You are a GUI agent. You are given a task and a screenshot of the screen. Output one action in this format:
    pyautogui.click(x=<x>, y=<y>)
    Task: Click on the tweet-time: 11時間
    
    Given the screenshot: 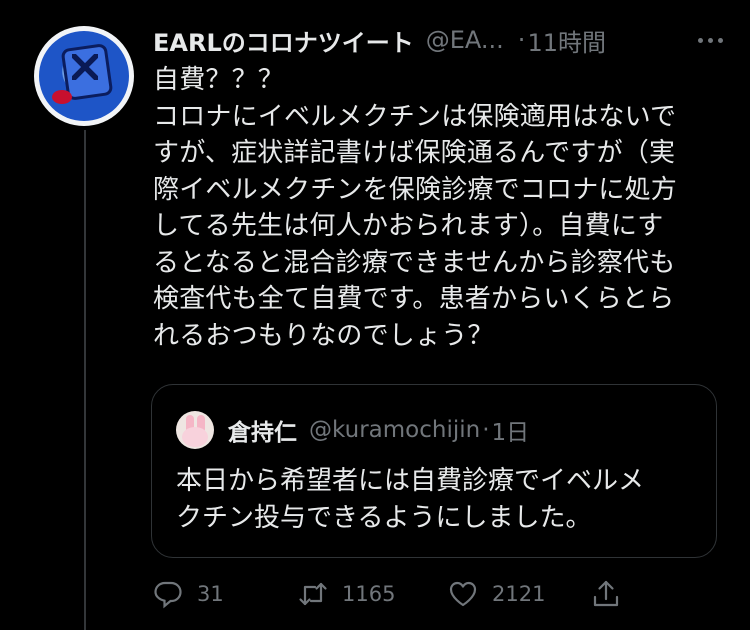 What is the action you would take?
    pyautogui.click(x=566, y=40)
    